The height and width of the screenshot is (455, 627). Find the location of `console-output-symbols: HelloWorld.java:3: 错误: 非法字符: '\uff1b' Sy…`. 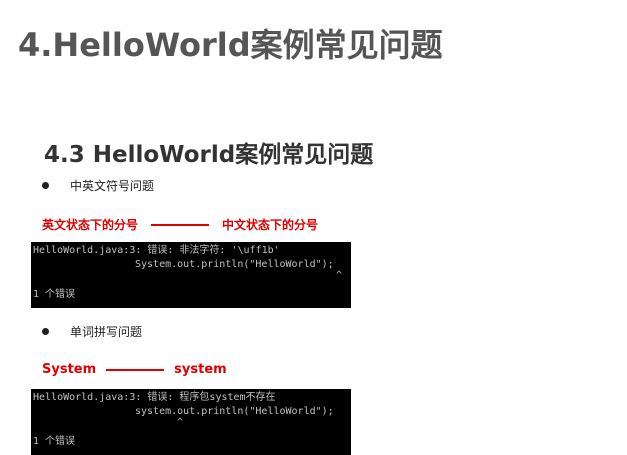

console-output-symbols: HelloWorld.java:3: 错误: 非法字符: '\uff1b' Sy… is located at coordinates (191, 275).